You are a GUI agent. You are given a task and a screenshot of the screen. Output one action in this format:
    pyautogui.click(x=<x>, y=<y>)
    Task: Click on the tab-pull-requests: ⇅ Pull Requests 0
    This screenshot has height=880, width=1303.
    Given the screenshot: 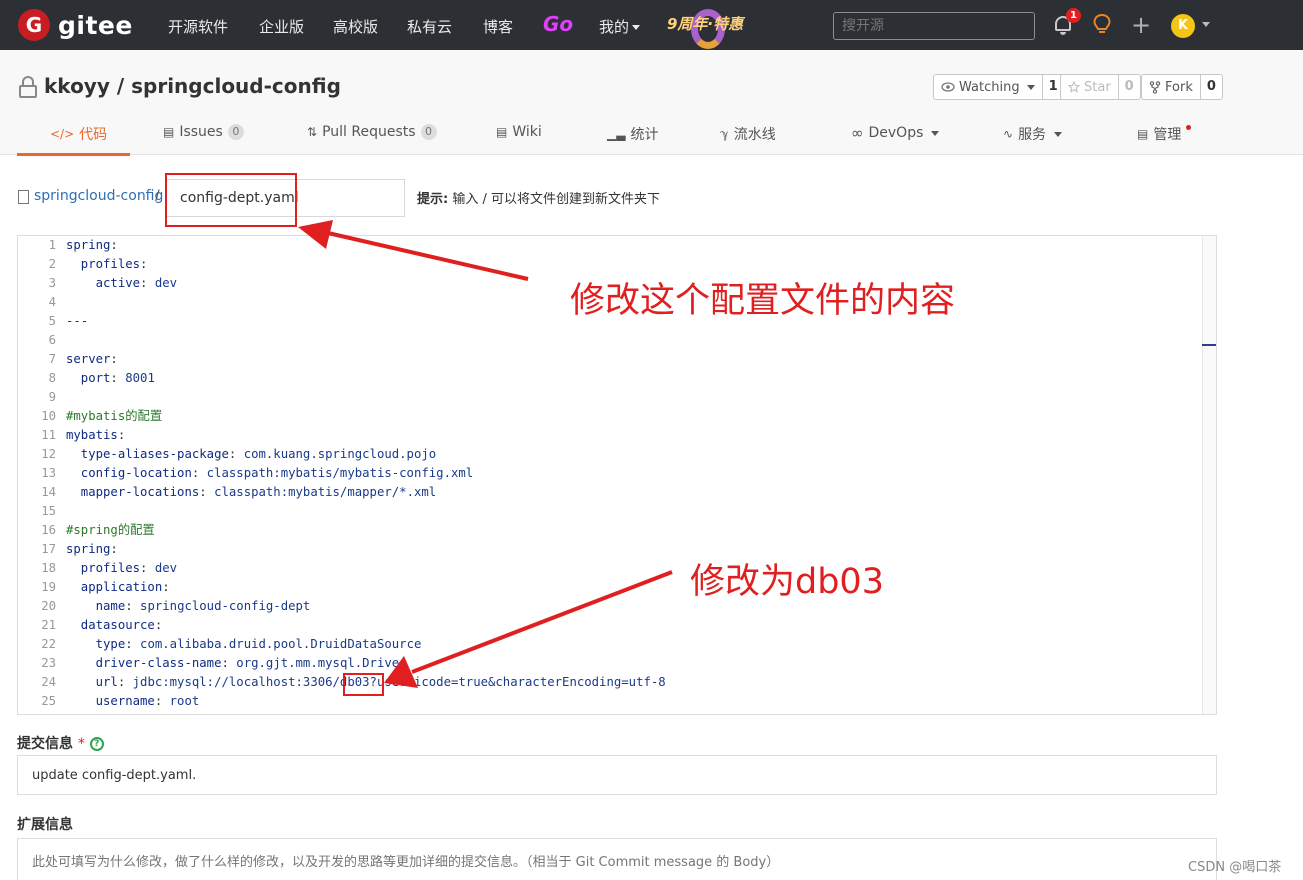 What is the action you would take?
    pyautogui.click(x=372, y=132)
    